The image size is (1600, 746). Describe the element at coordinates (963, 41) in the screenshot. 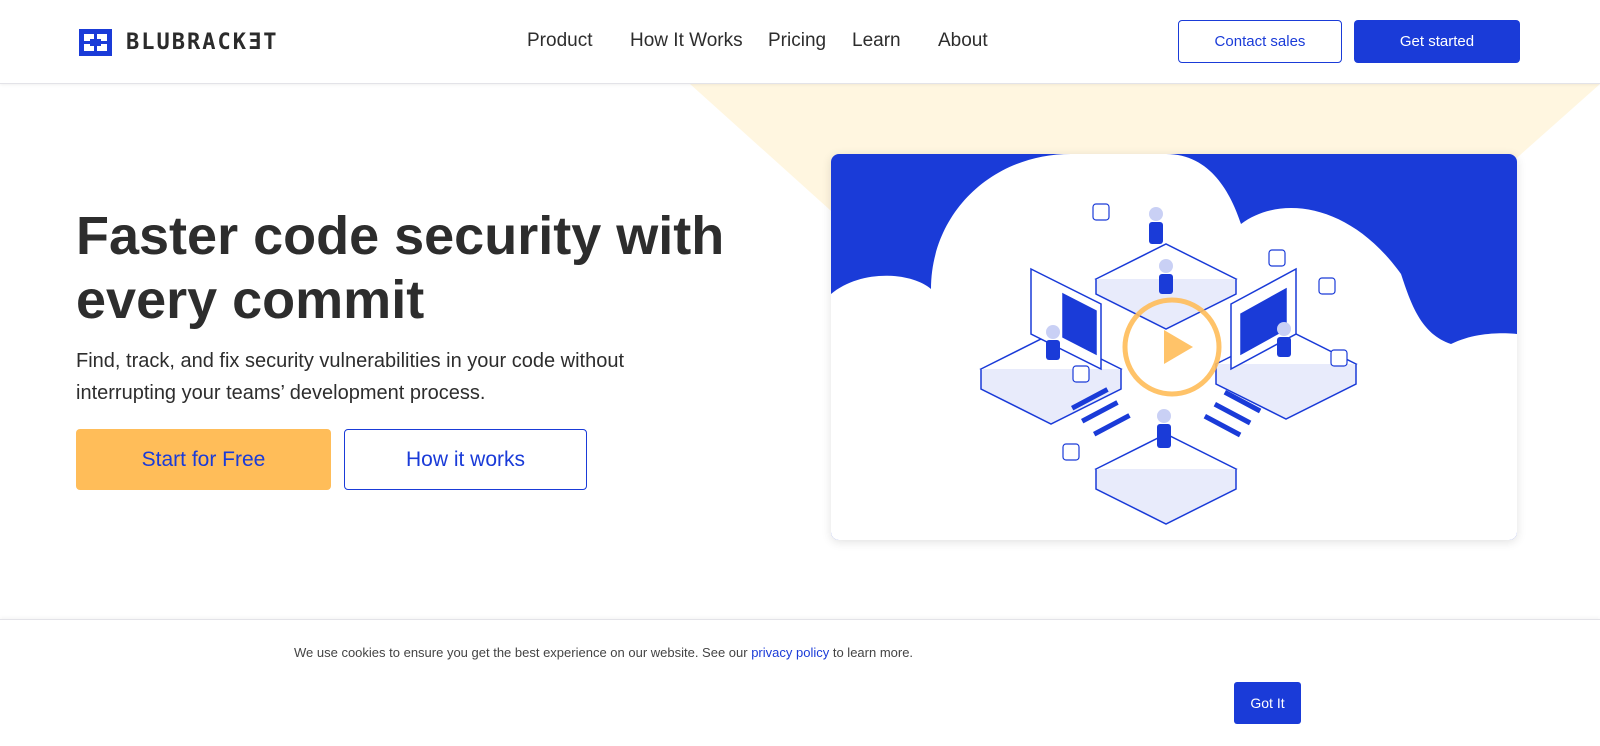

I see `nav-about: About` at that location.